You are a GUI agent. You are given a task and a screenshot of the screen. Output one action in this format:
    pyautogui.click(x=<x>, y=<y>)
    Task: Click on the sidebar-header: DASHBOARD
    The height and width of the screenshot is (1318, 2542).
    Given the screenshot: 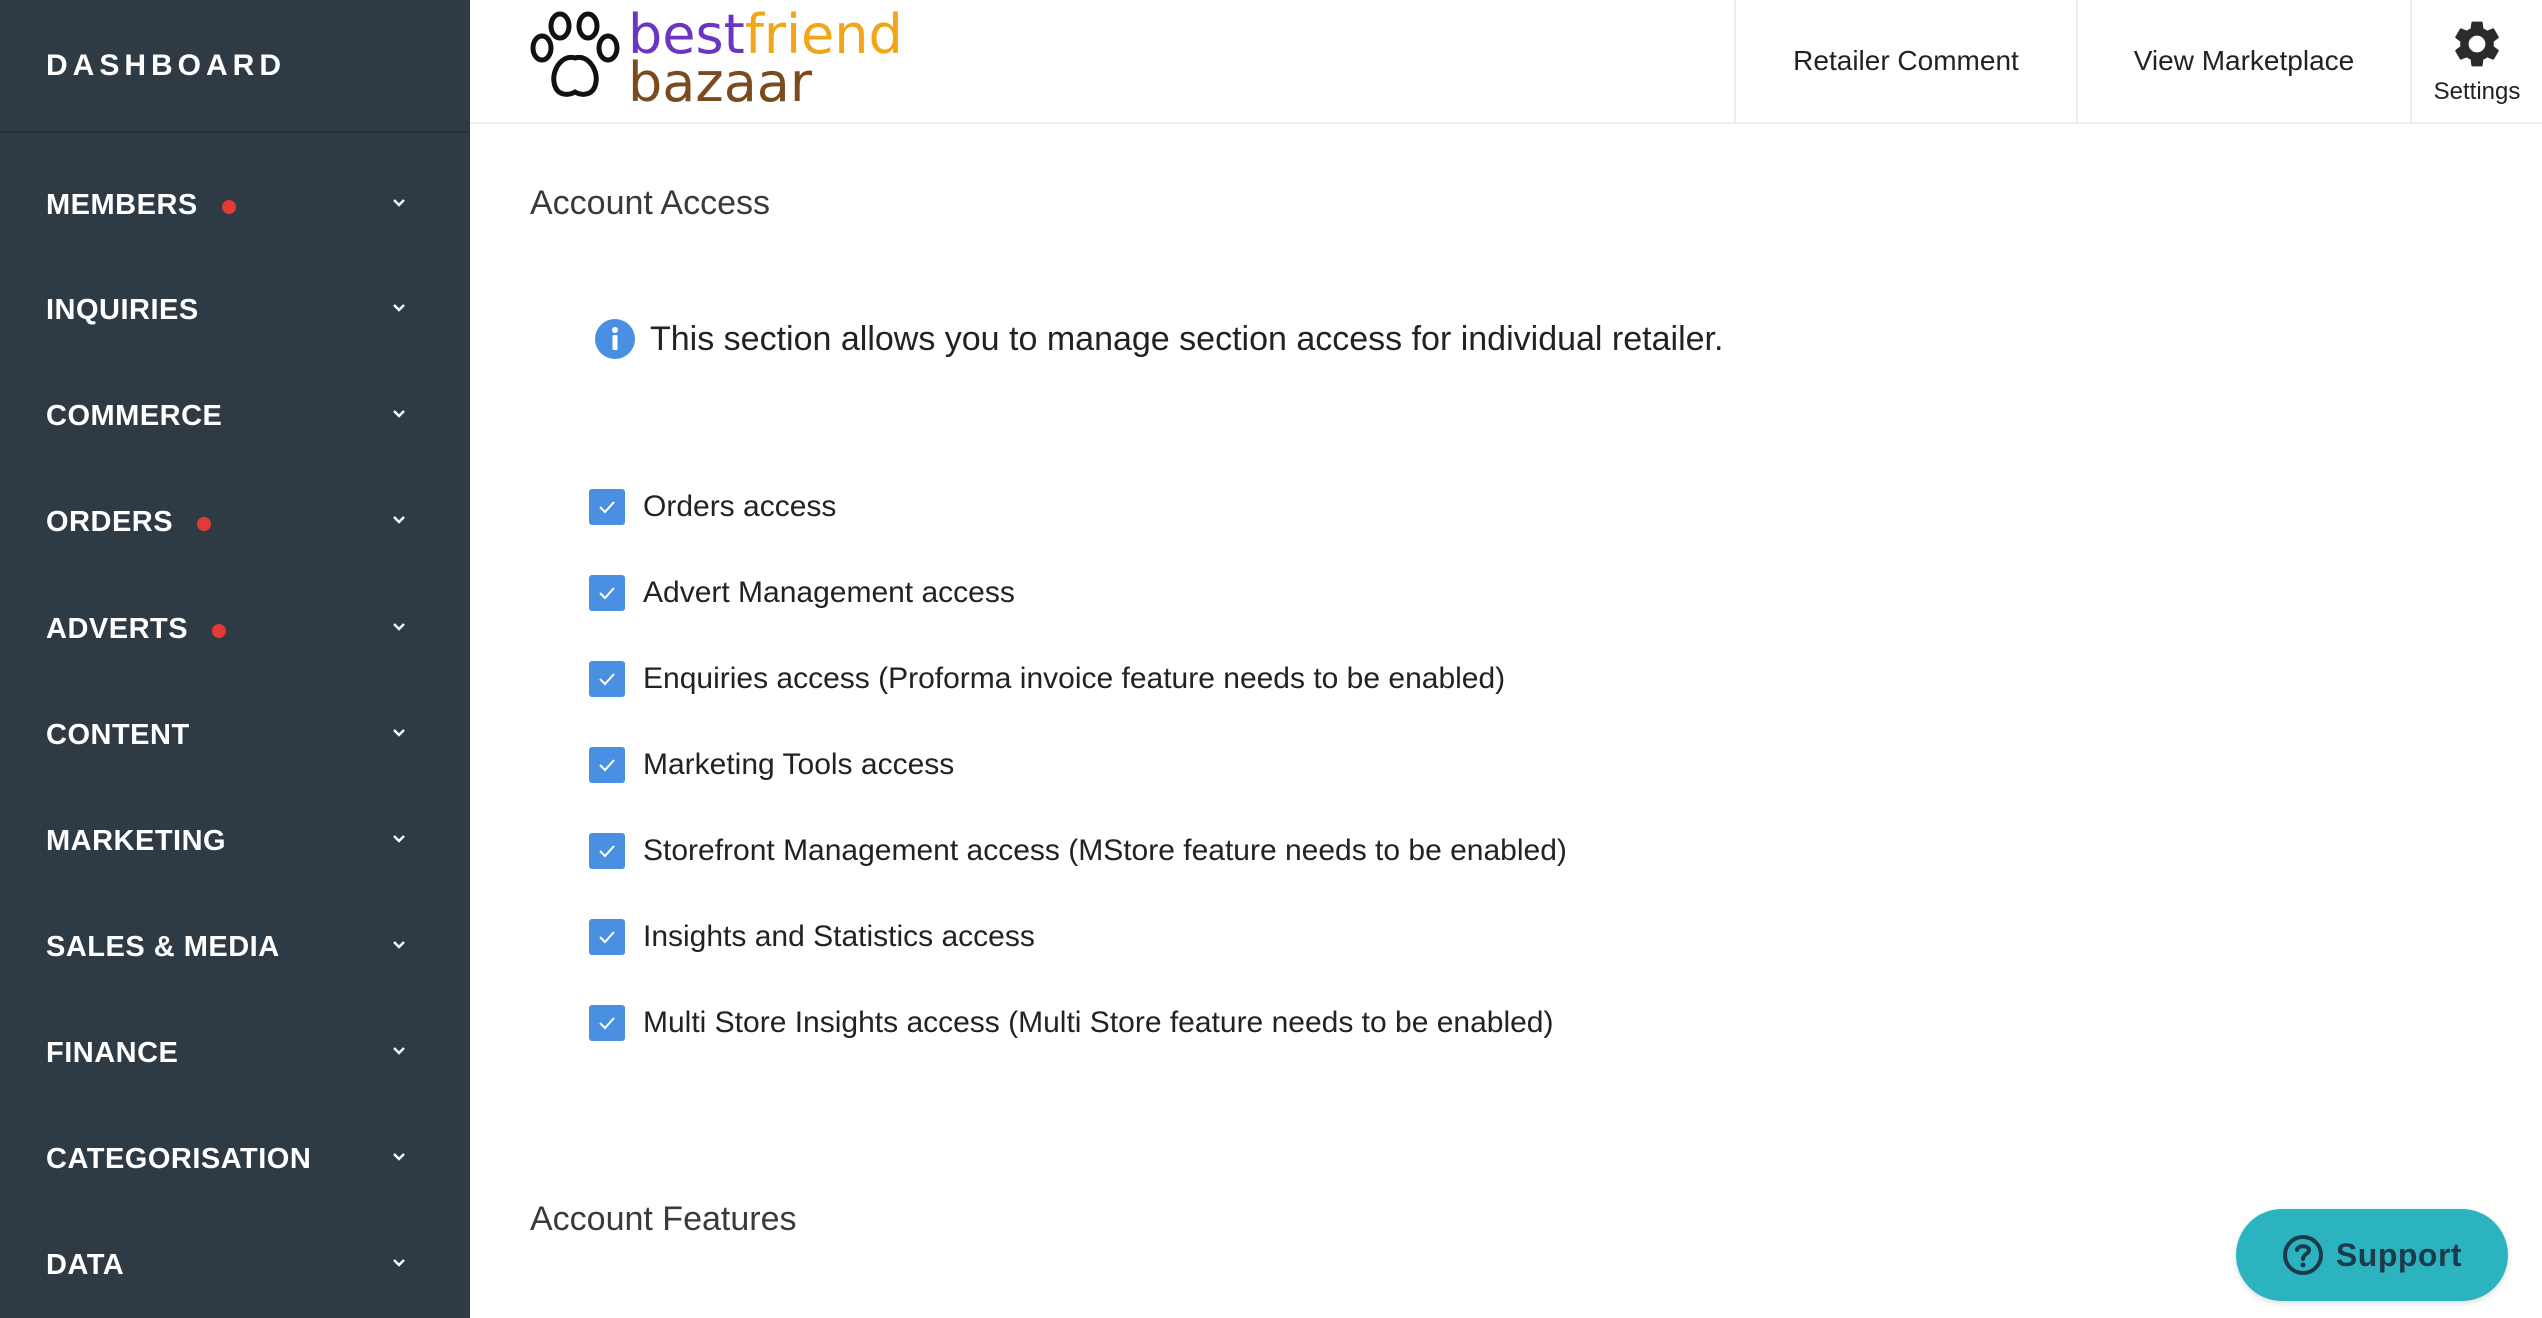 What is the action you would take?
    pyautogui.click(x=235, y=66)
    